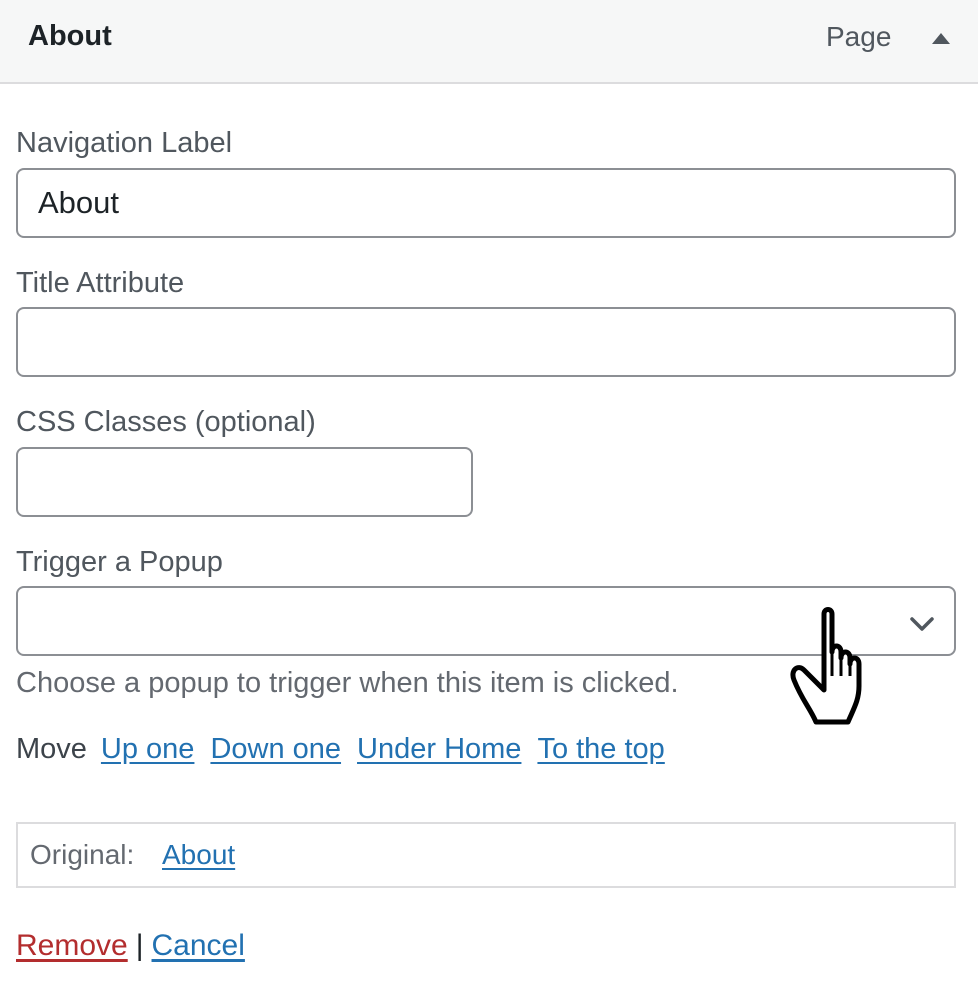  Describe the element at coordinates (859, 36) in the screenshot. I see `menu-item-type: Page` at that location.